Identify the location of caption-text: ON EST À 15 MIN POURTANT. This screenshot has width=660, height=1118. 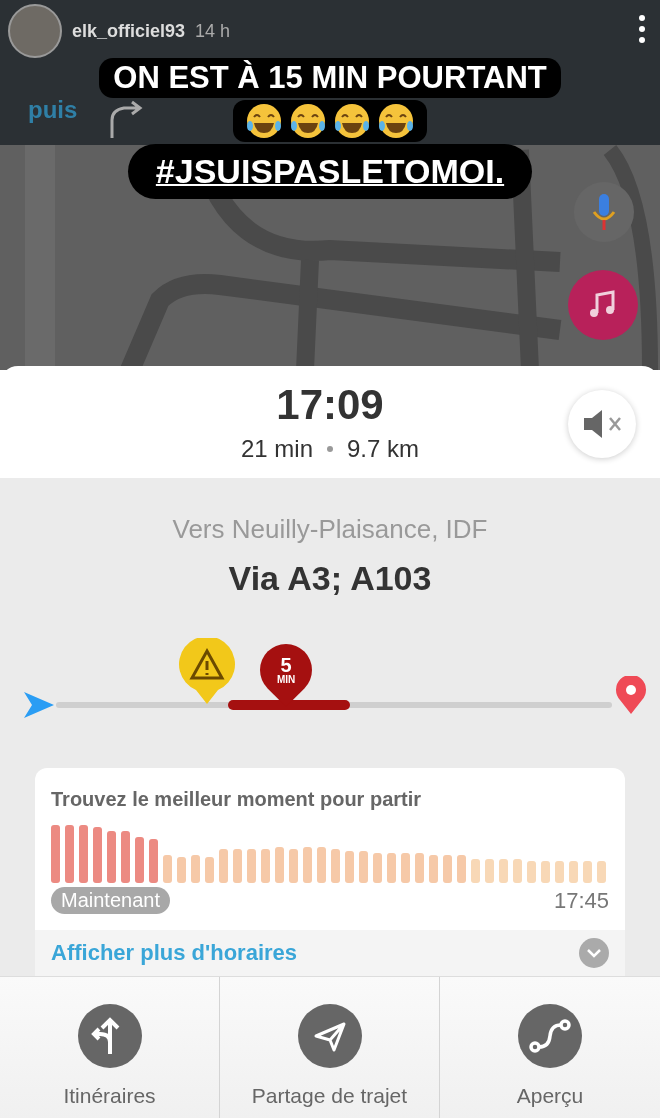
(330, 78).